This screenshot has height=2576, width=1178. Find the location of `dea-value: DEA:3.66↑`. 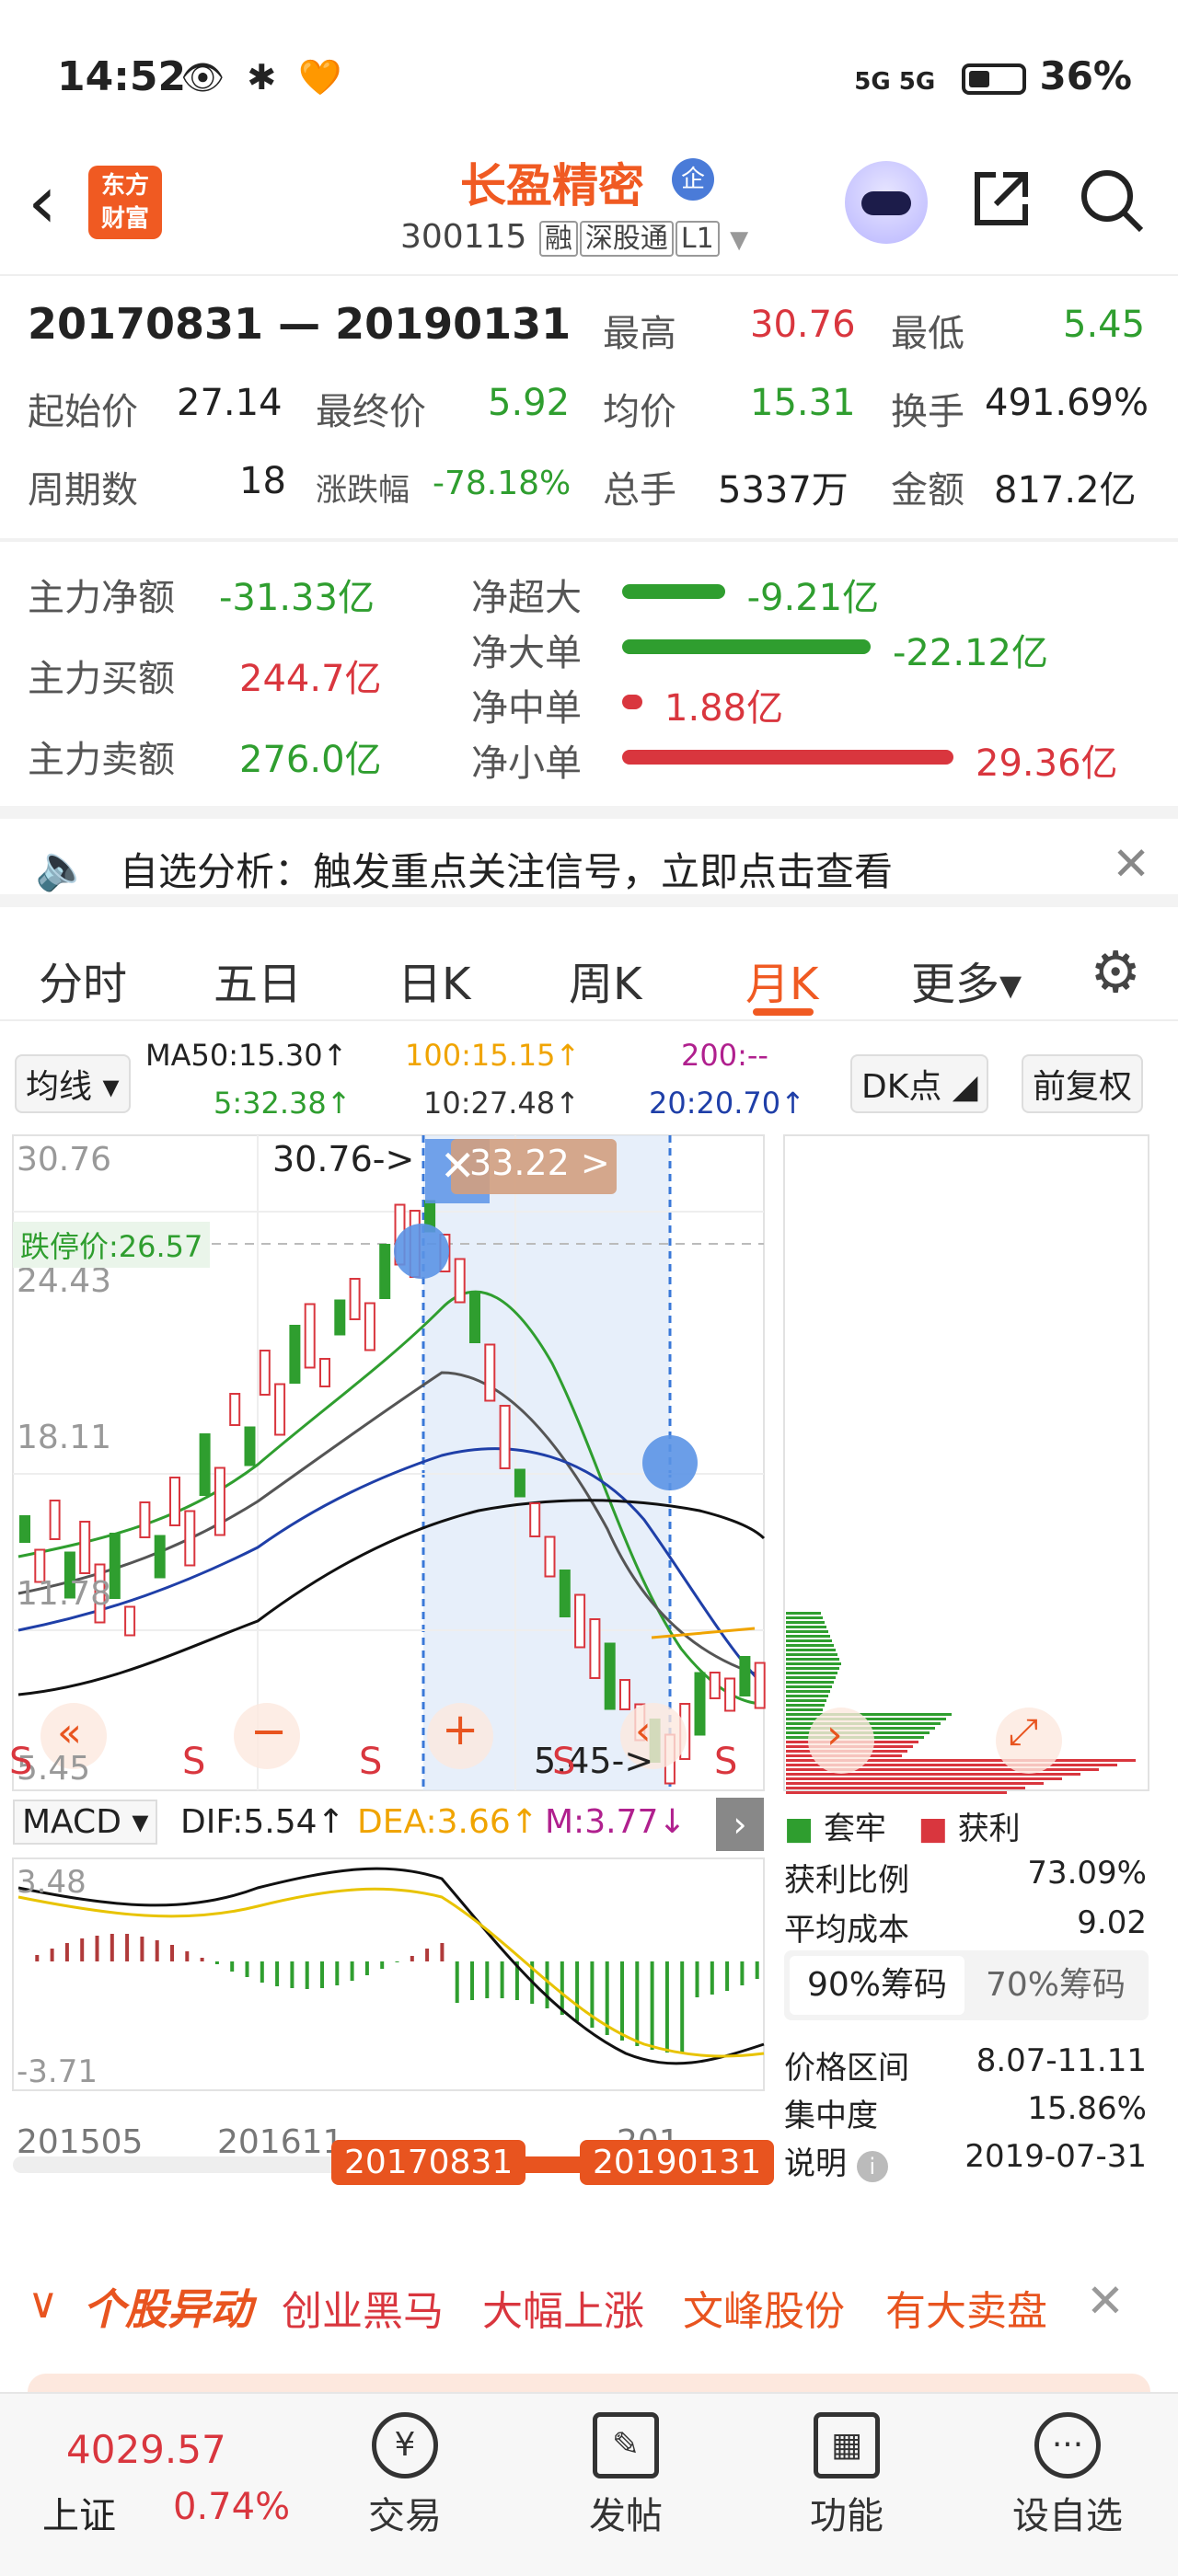

dea-value: DEA:3.66↑ is located at coordinates (447, 1822).